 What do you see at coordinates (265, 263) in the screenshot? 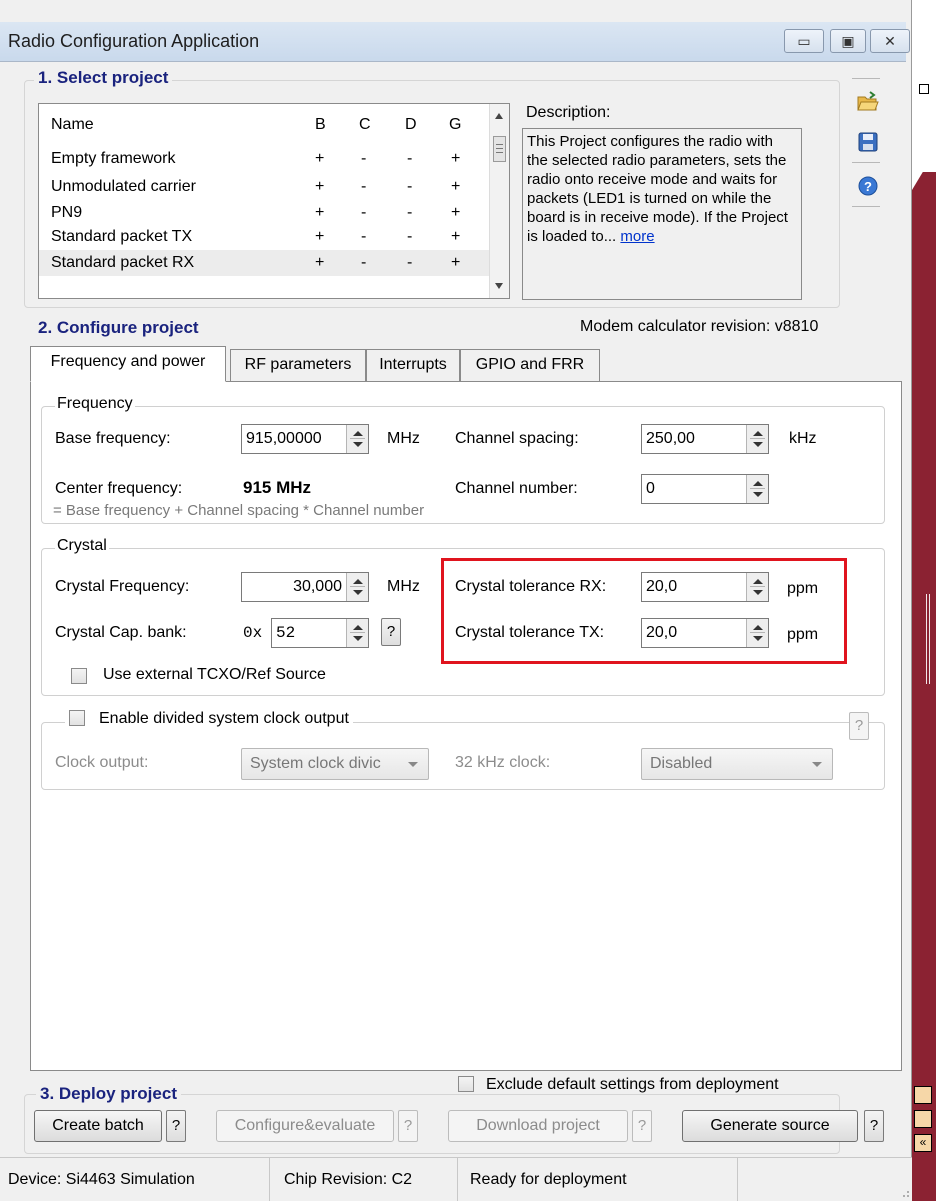
I see `list-item-selected: Standard packet RX + - - +` at bounding box center [265, 263].